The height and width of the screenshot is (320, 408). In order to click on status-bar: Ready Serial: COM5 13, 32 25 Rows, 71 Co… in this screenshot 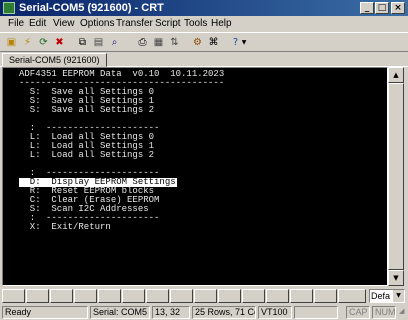, I will do `click(204, 312)`.